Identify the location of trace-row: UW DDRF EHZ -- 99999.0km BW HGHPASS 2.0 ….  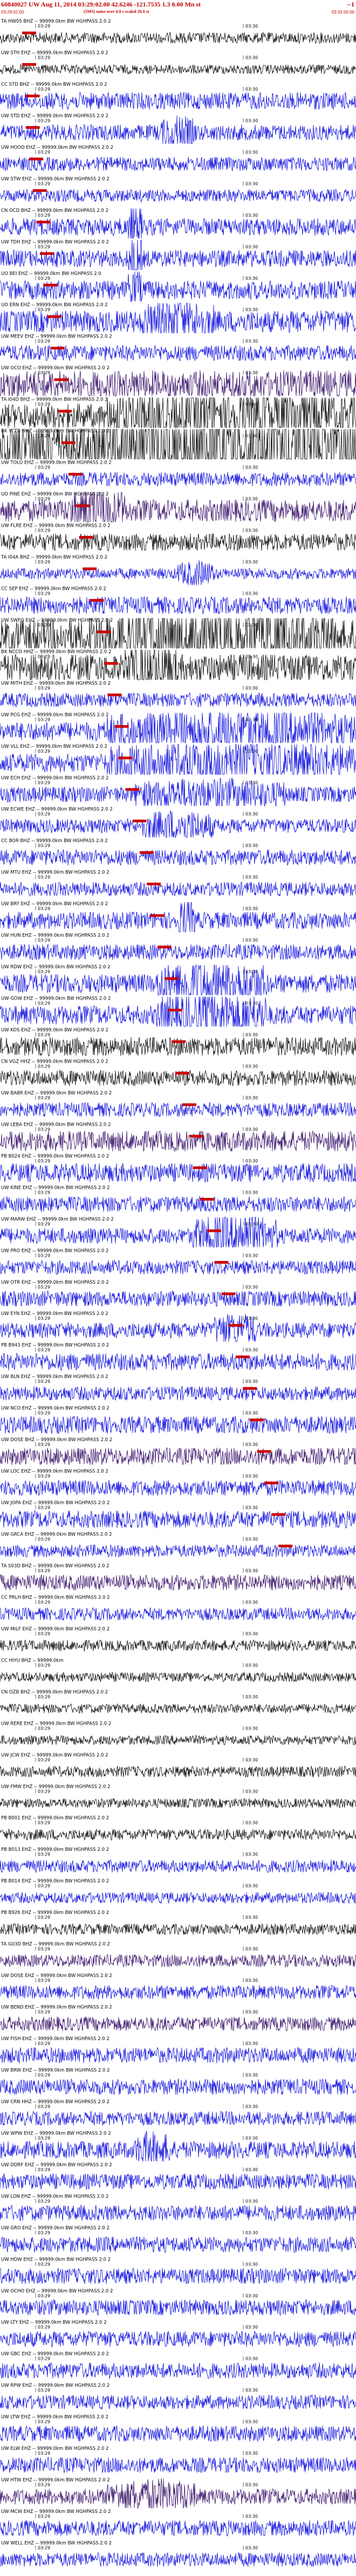
(178, 2176).